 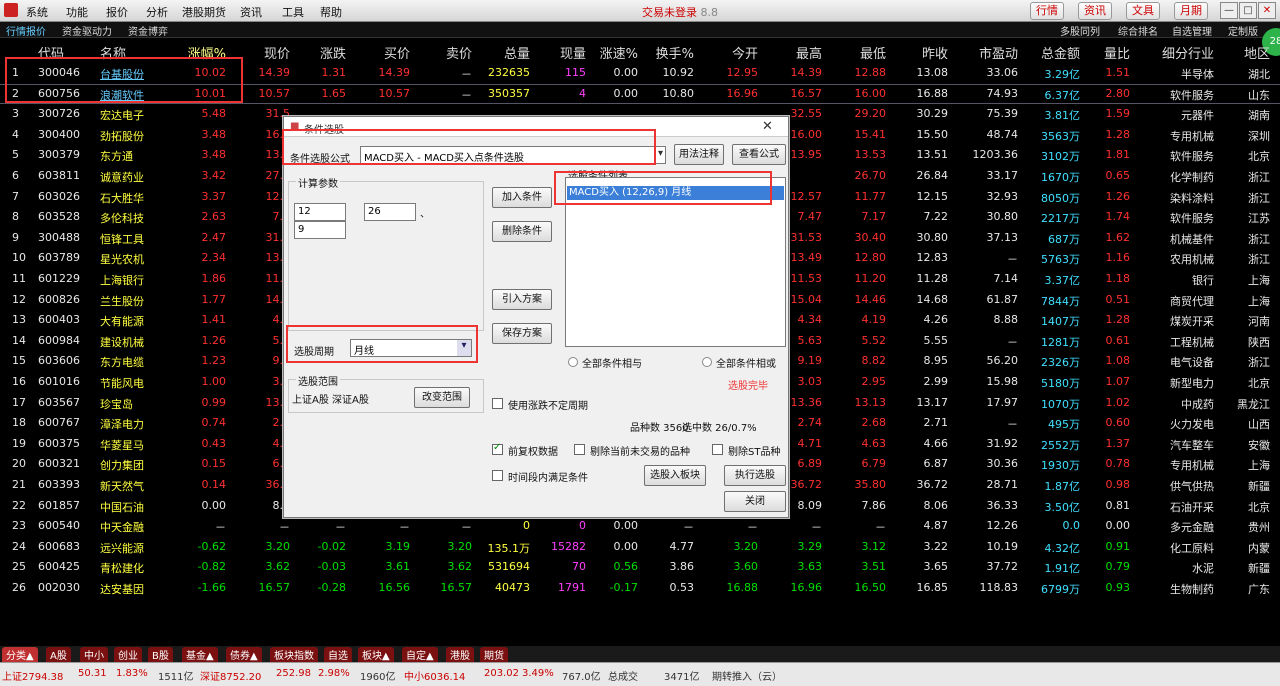 What do you see at coordinates (717, 449) in the screenshot?
I see `exclude-st-checkbox` at bounding box center [717, 449].